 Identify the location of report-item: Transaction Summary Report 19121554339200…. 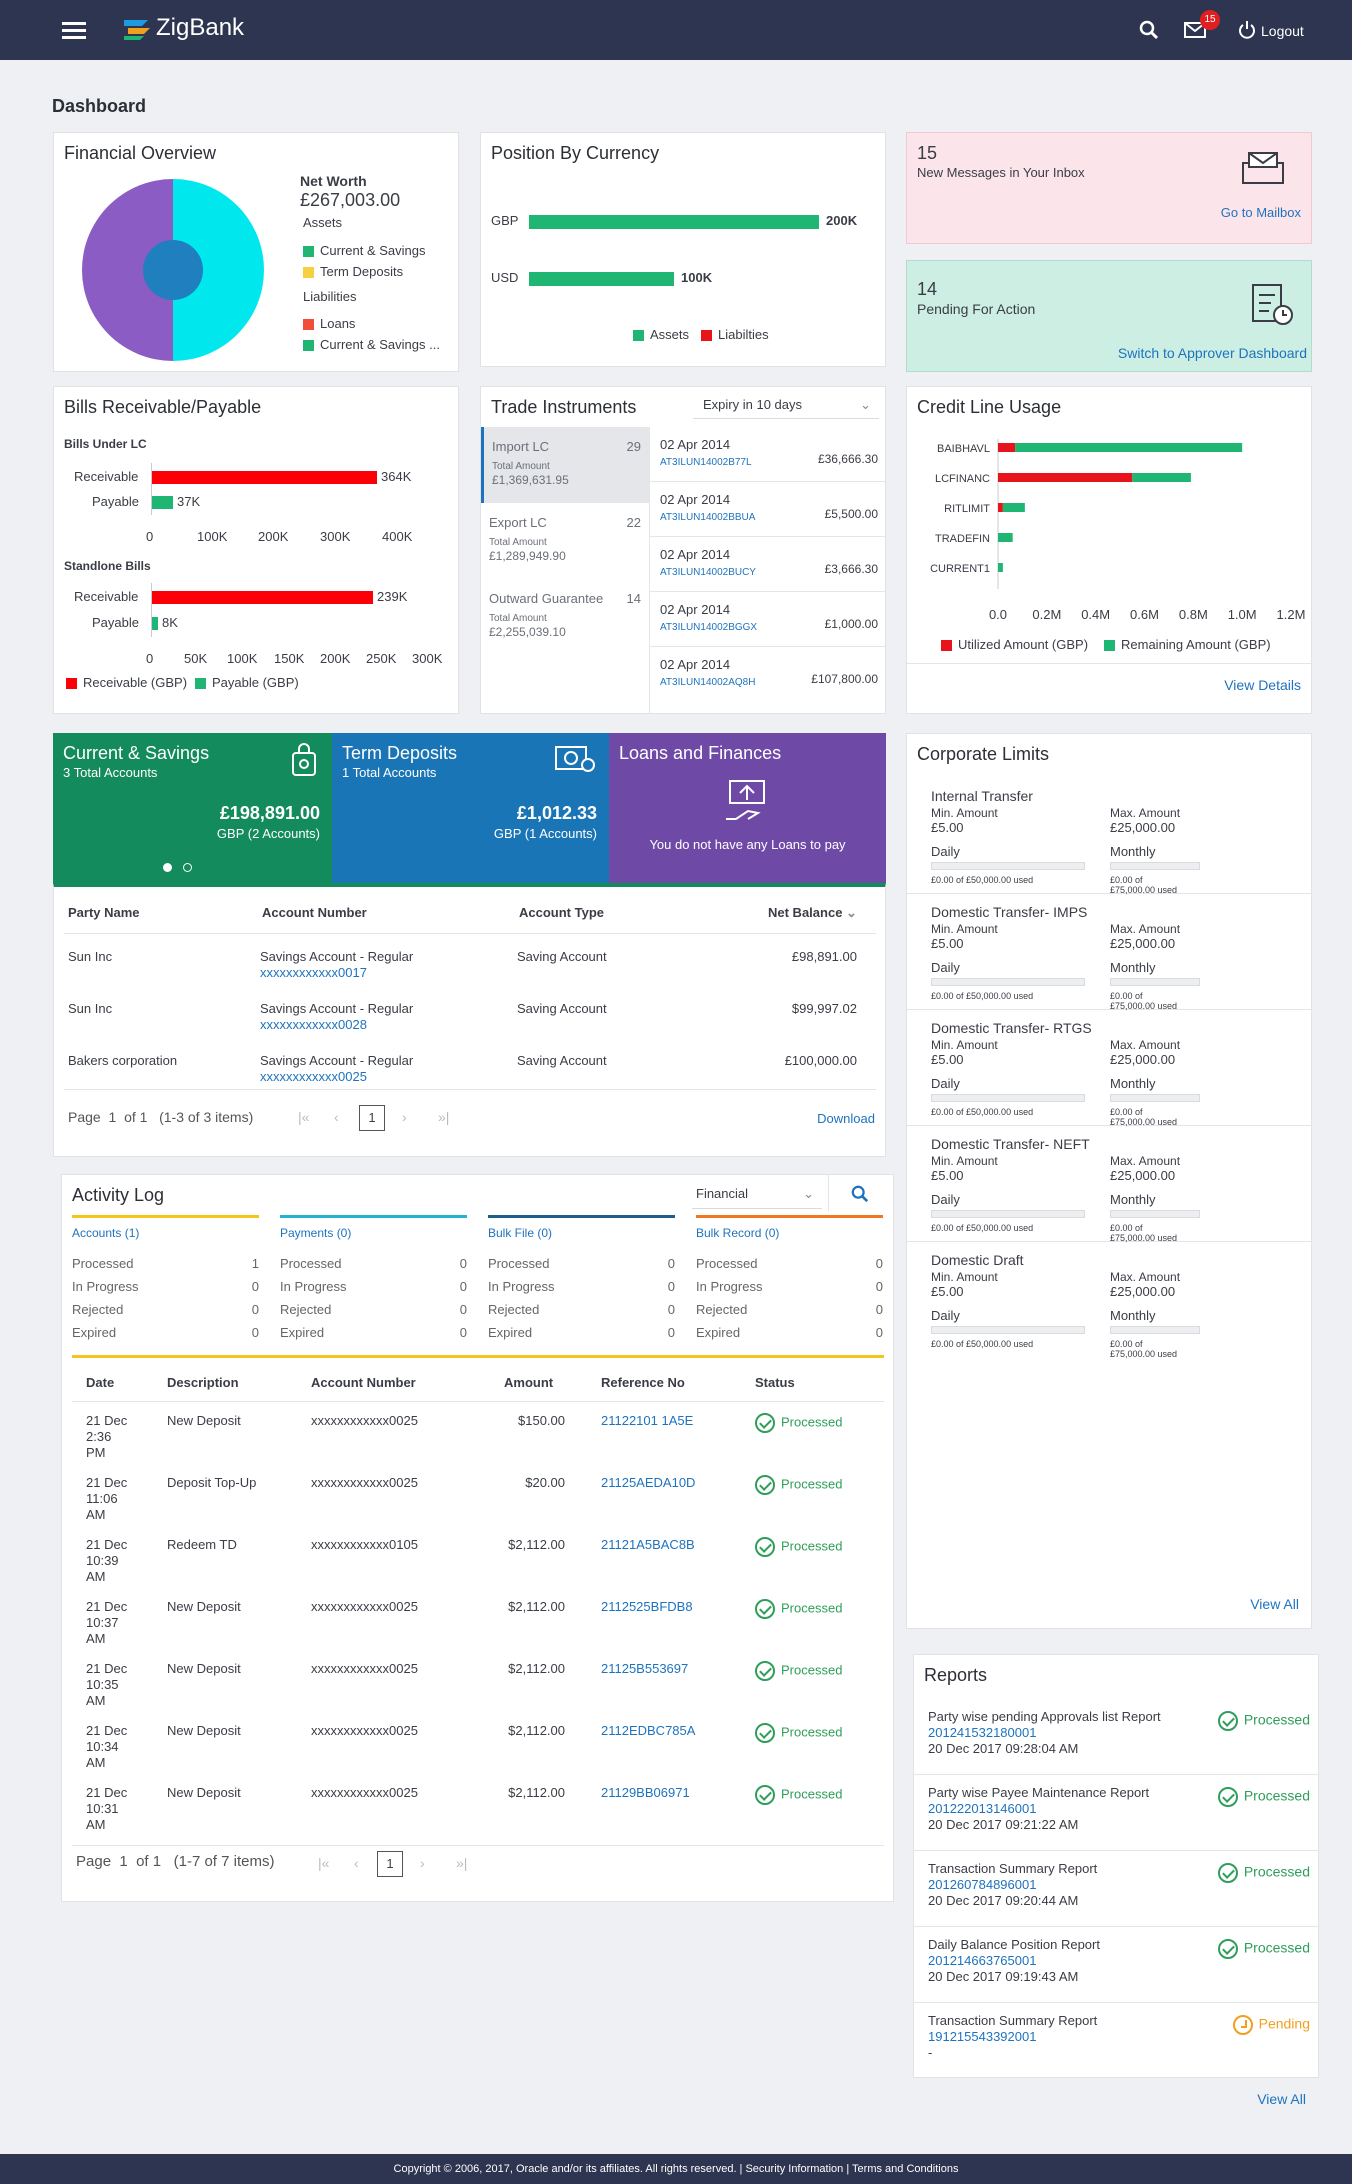
(1116, 2041).